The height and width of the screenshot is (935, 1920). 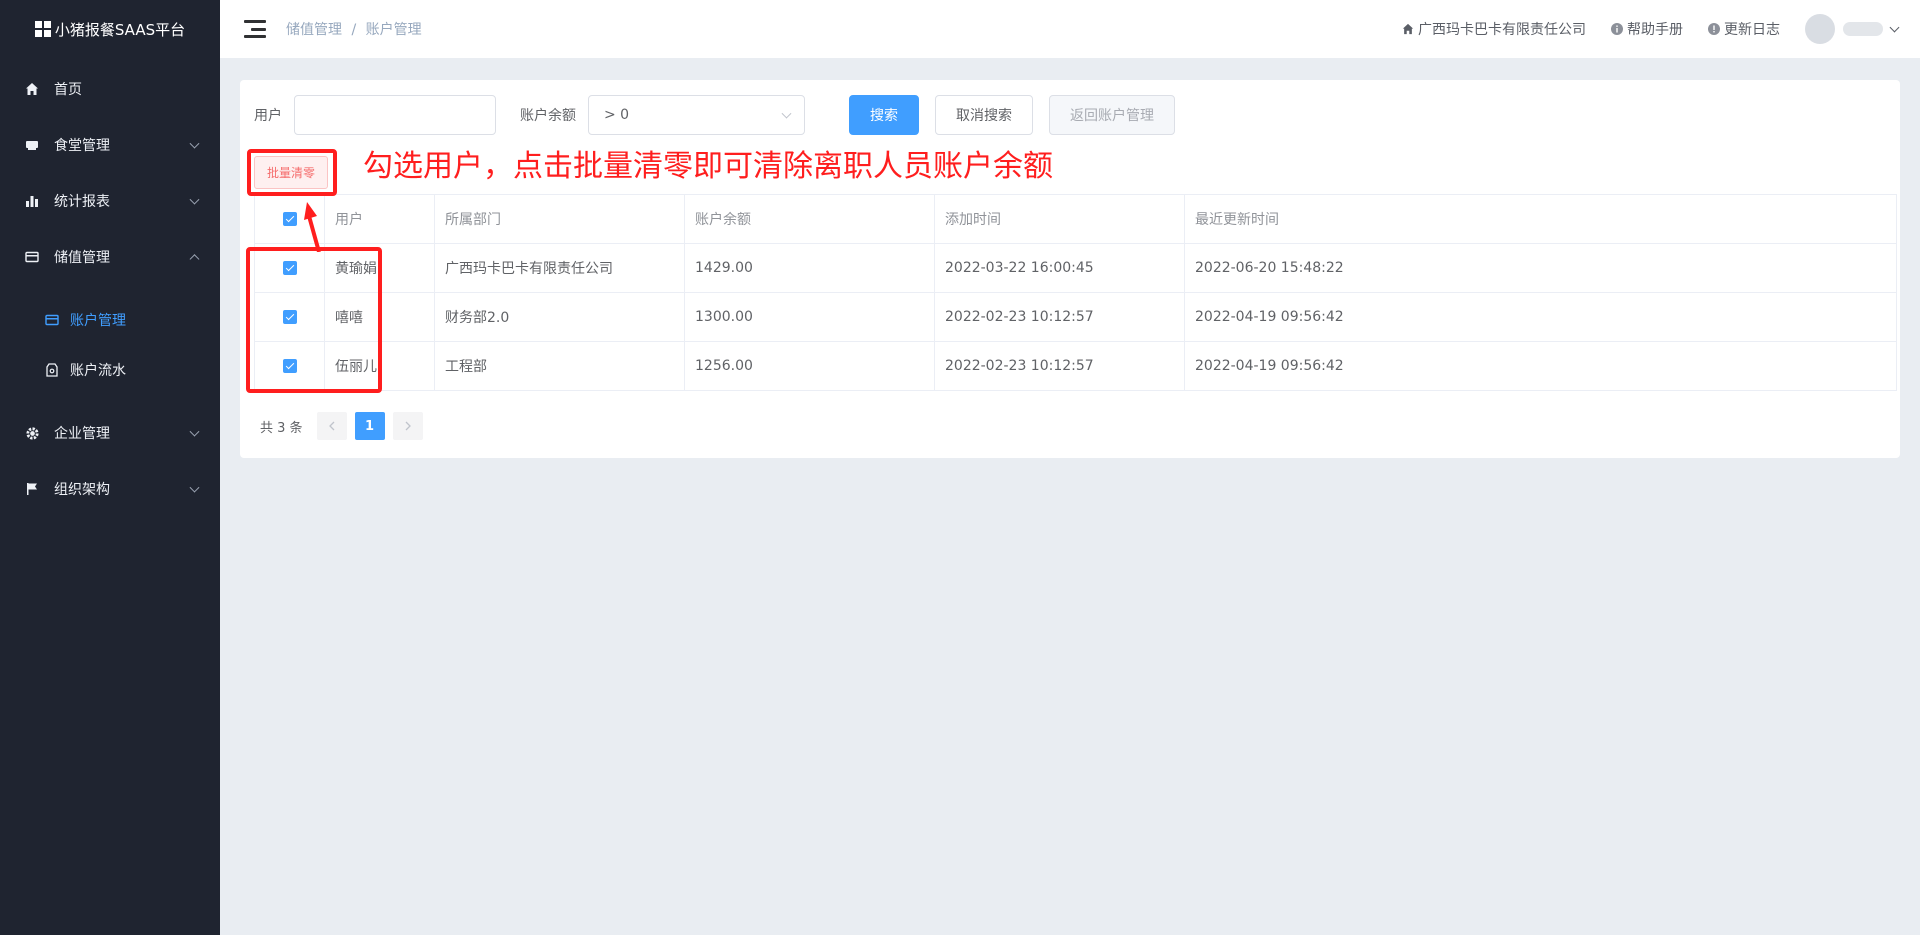 What do you see at coordinates (1541, 219) in the screenshot?
I see `column-header: 最近更新时间` at bounding box center [1541, 219].